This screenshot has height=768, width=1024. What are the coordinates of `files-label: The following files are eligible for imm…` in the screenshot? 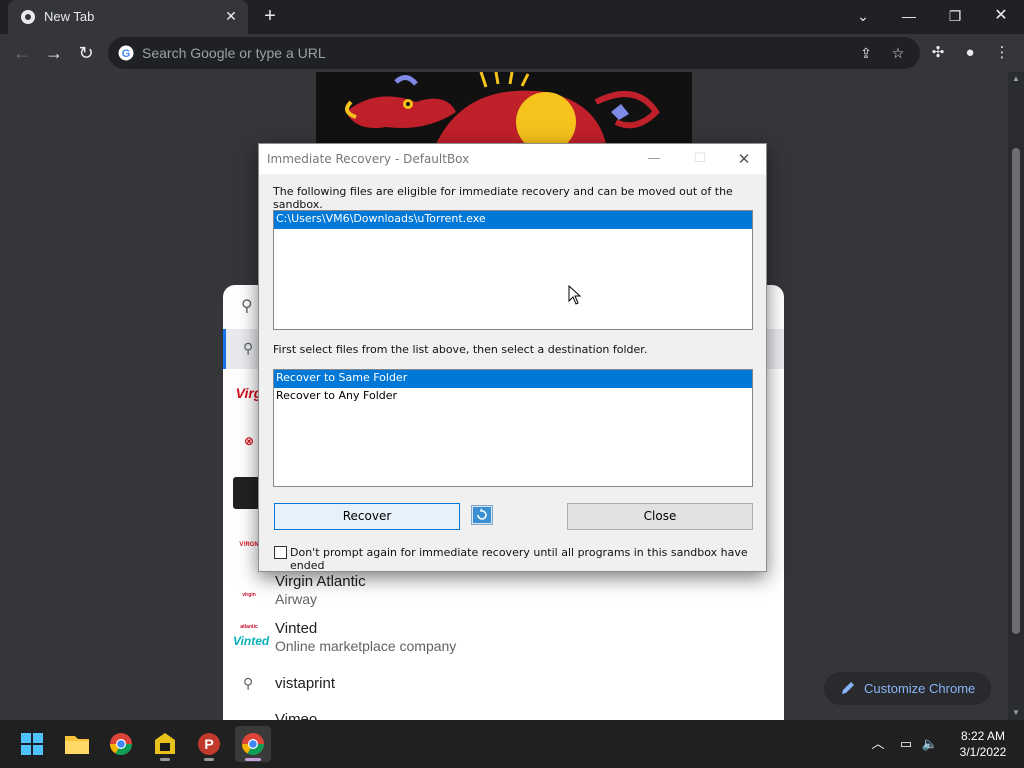 It's located at (503, 198).